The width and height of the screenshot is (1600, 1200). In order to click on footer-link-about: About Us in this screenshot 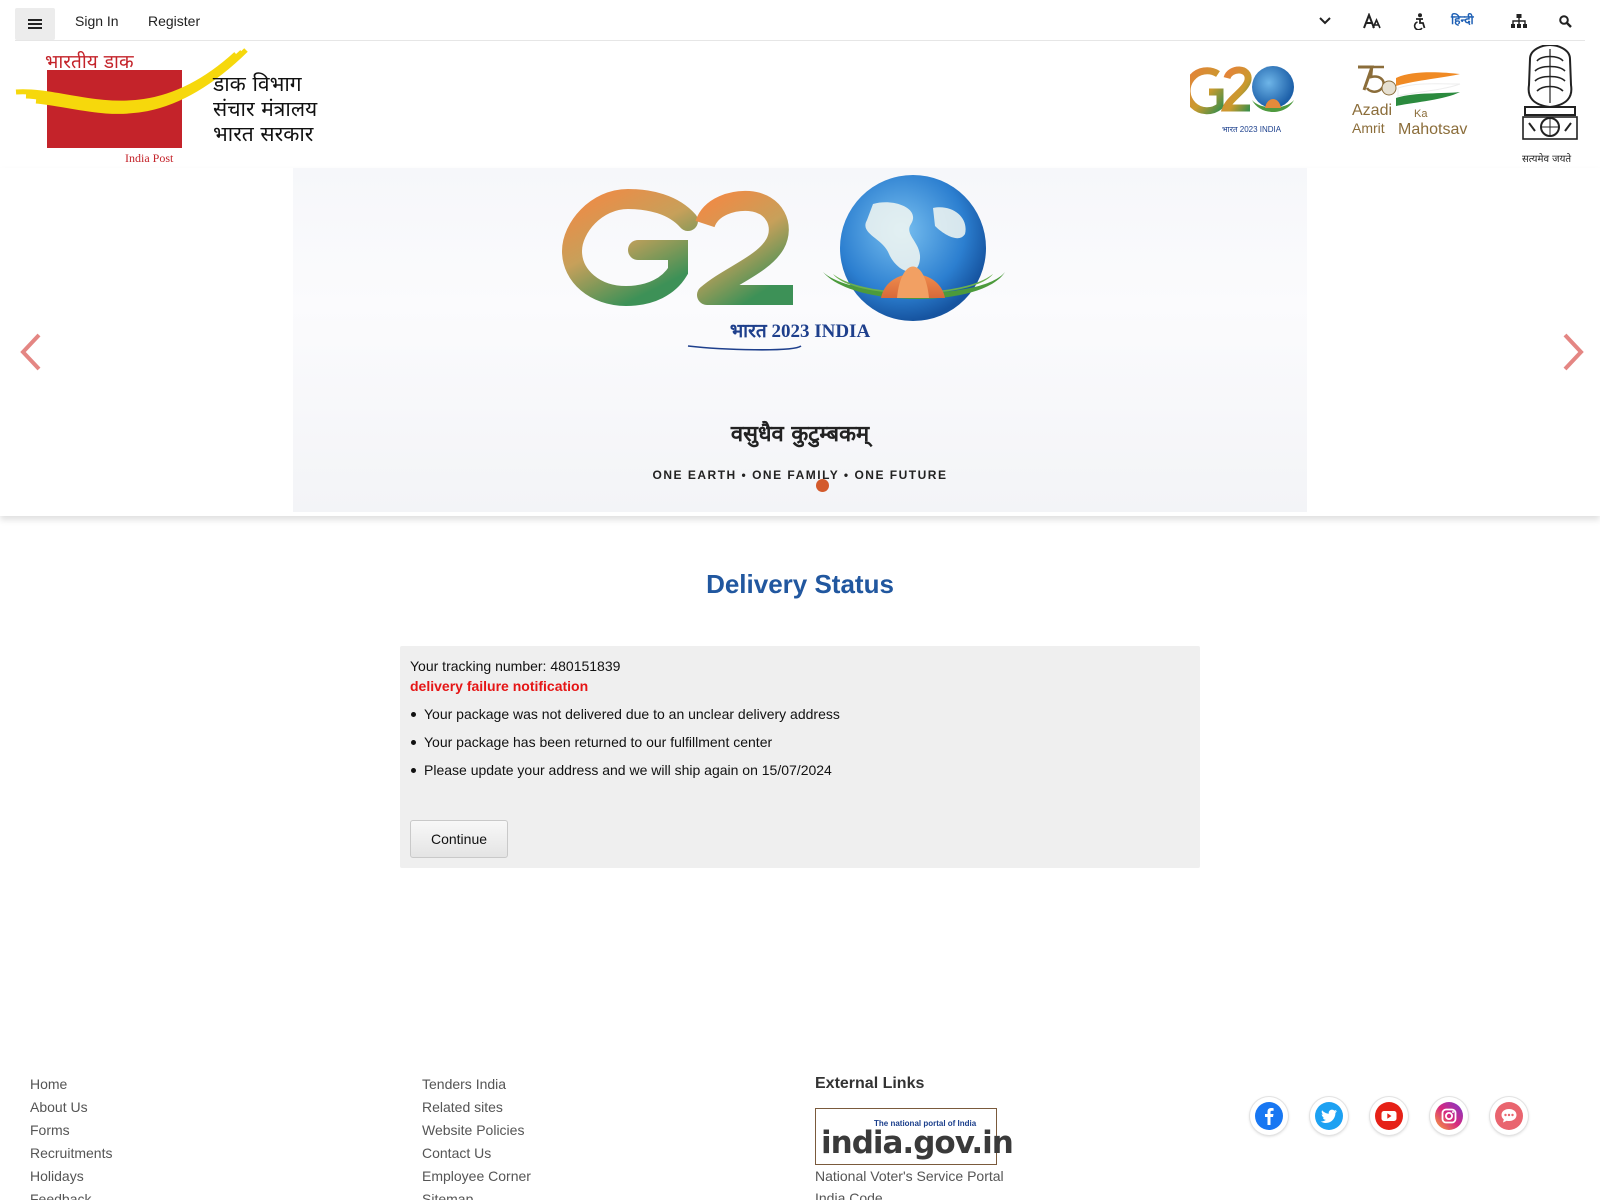, I will do `click(71, 1110)`.